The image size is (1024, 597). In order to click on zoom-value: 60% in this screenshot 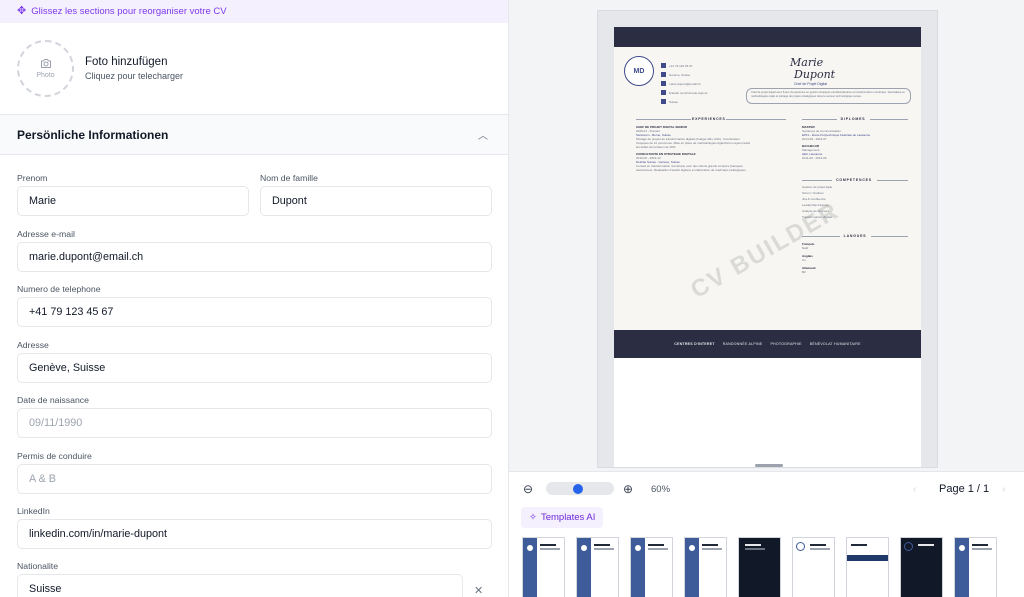, I will do `click(661, 489)`.